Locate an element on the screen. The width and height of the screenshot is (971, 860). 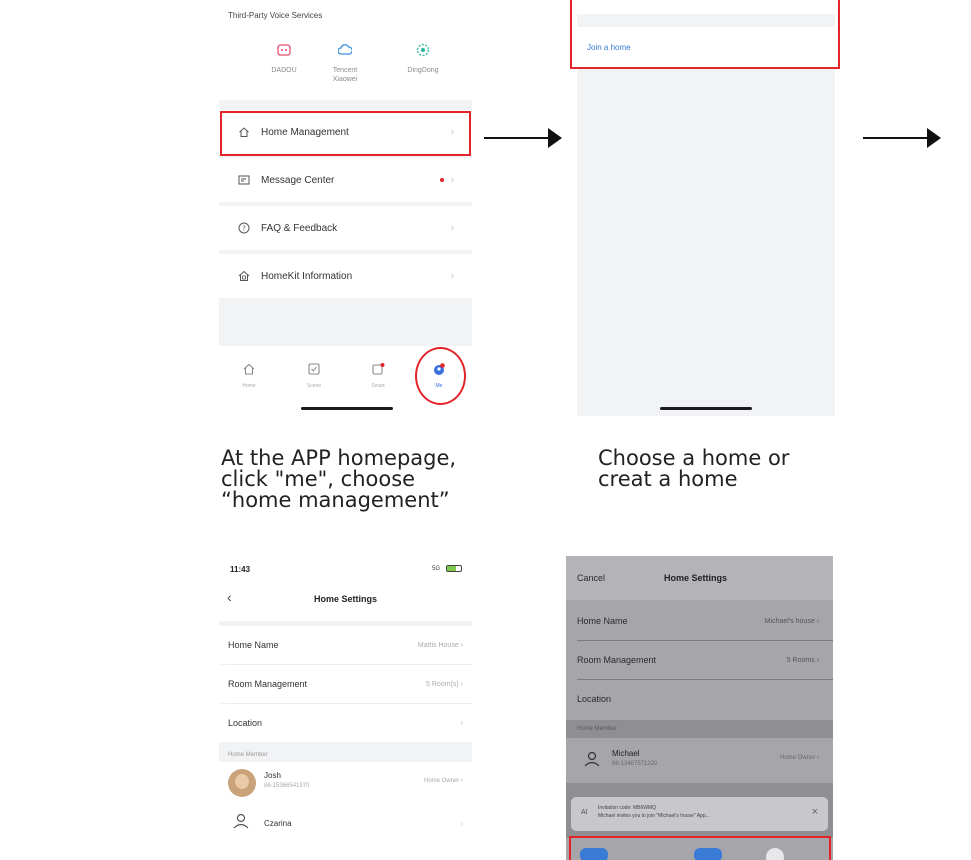
member-name: Josh is located at coordinates (272, 775).